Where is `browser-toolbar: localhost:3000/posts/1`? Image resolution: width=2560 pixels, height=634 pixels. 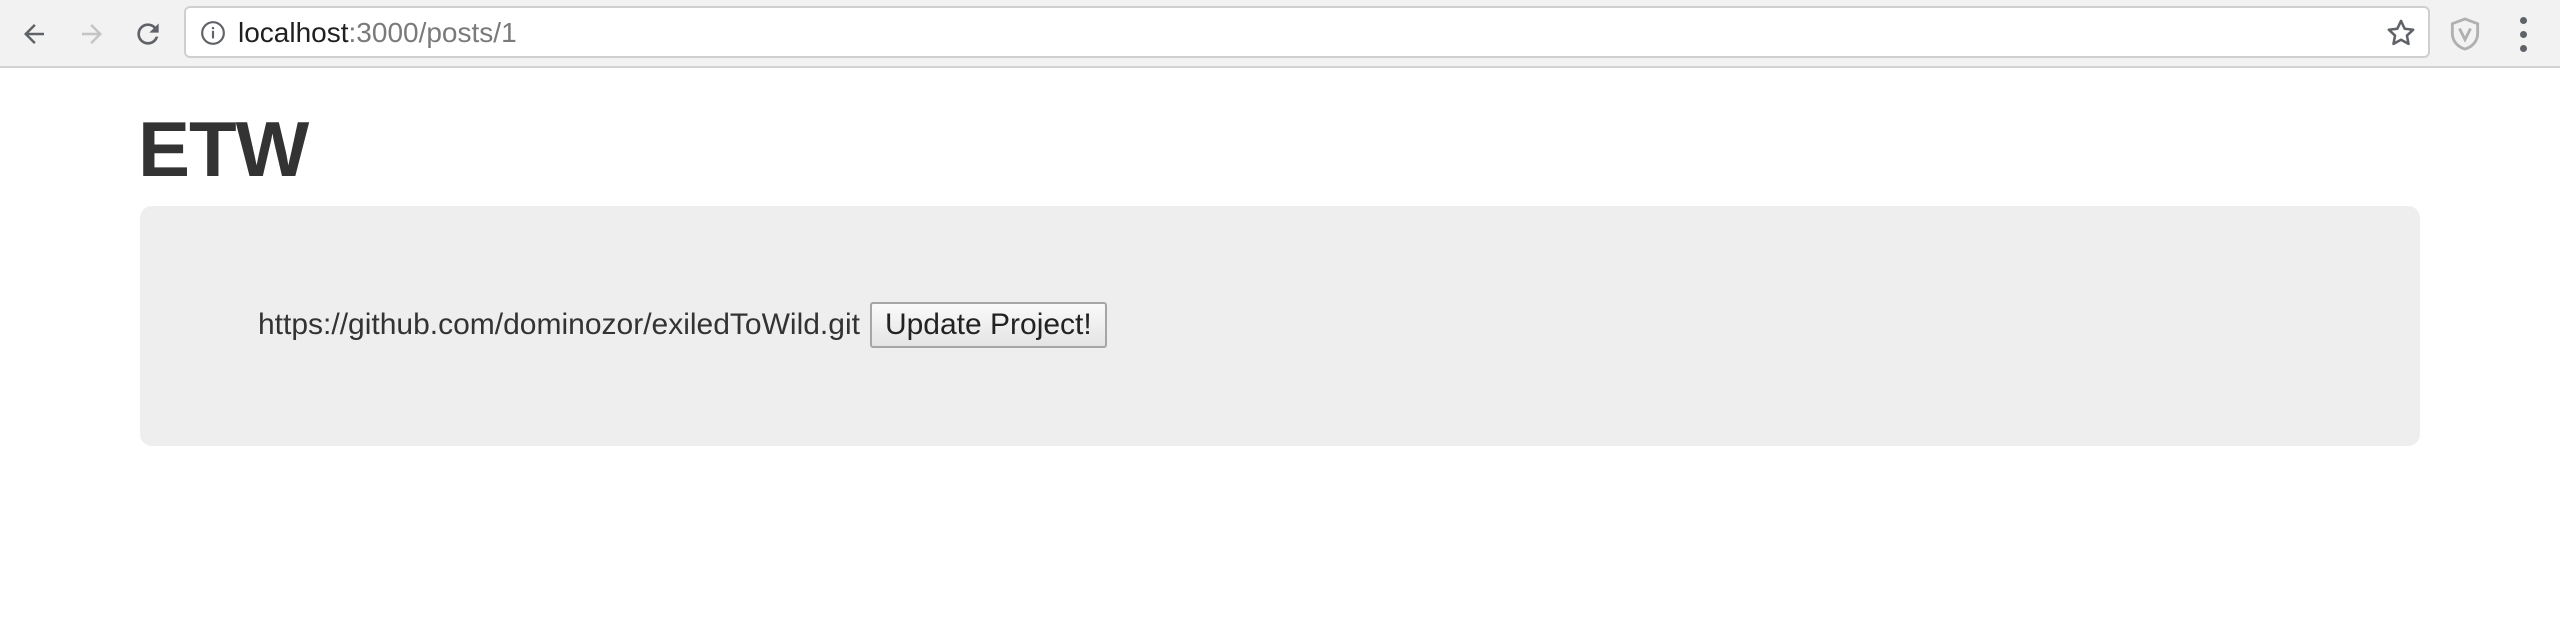 browser-toolbar: localhost:3000/posts/1 is located at coordinates (1280, 34).